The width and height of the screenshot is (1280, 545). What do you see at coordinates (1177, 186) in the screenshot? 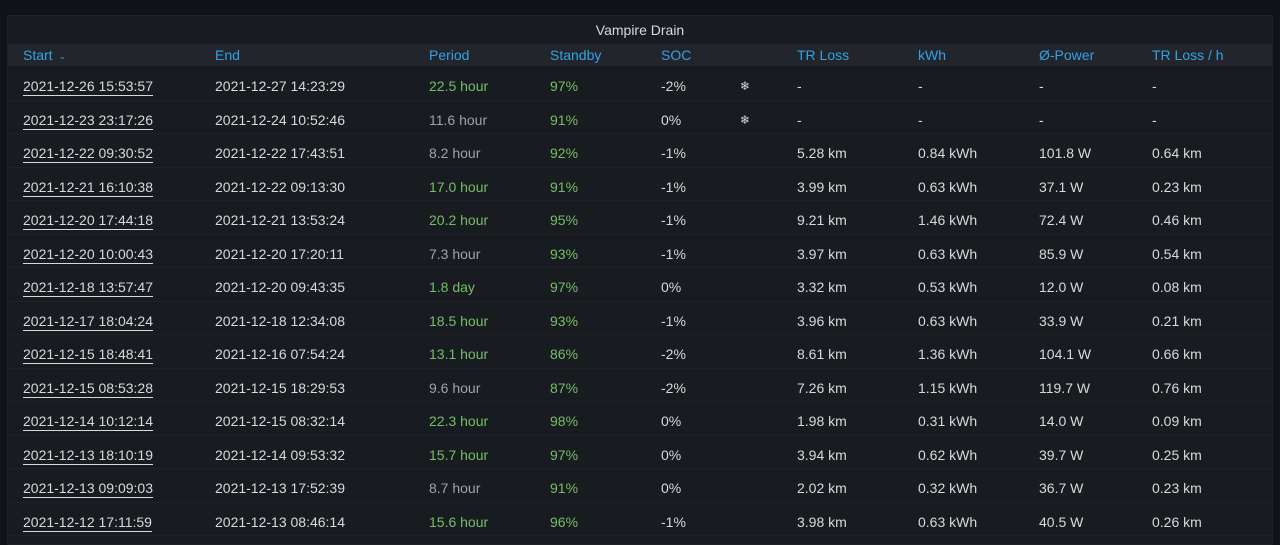
I see `cell-tr-loss-per-hour: 0.23 km` at bounding box center [1177, 186].